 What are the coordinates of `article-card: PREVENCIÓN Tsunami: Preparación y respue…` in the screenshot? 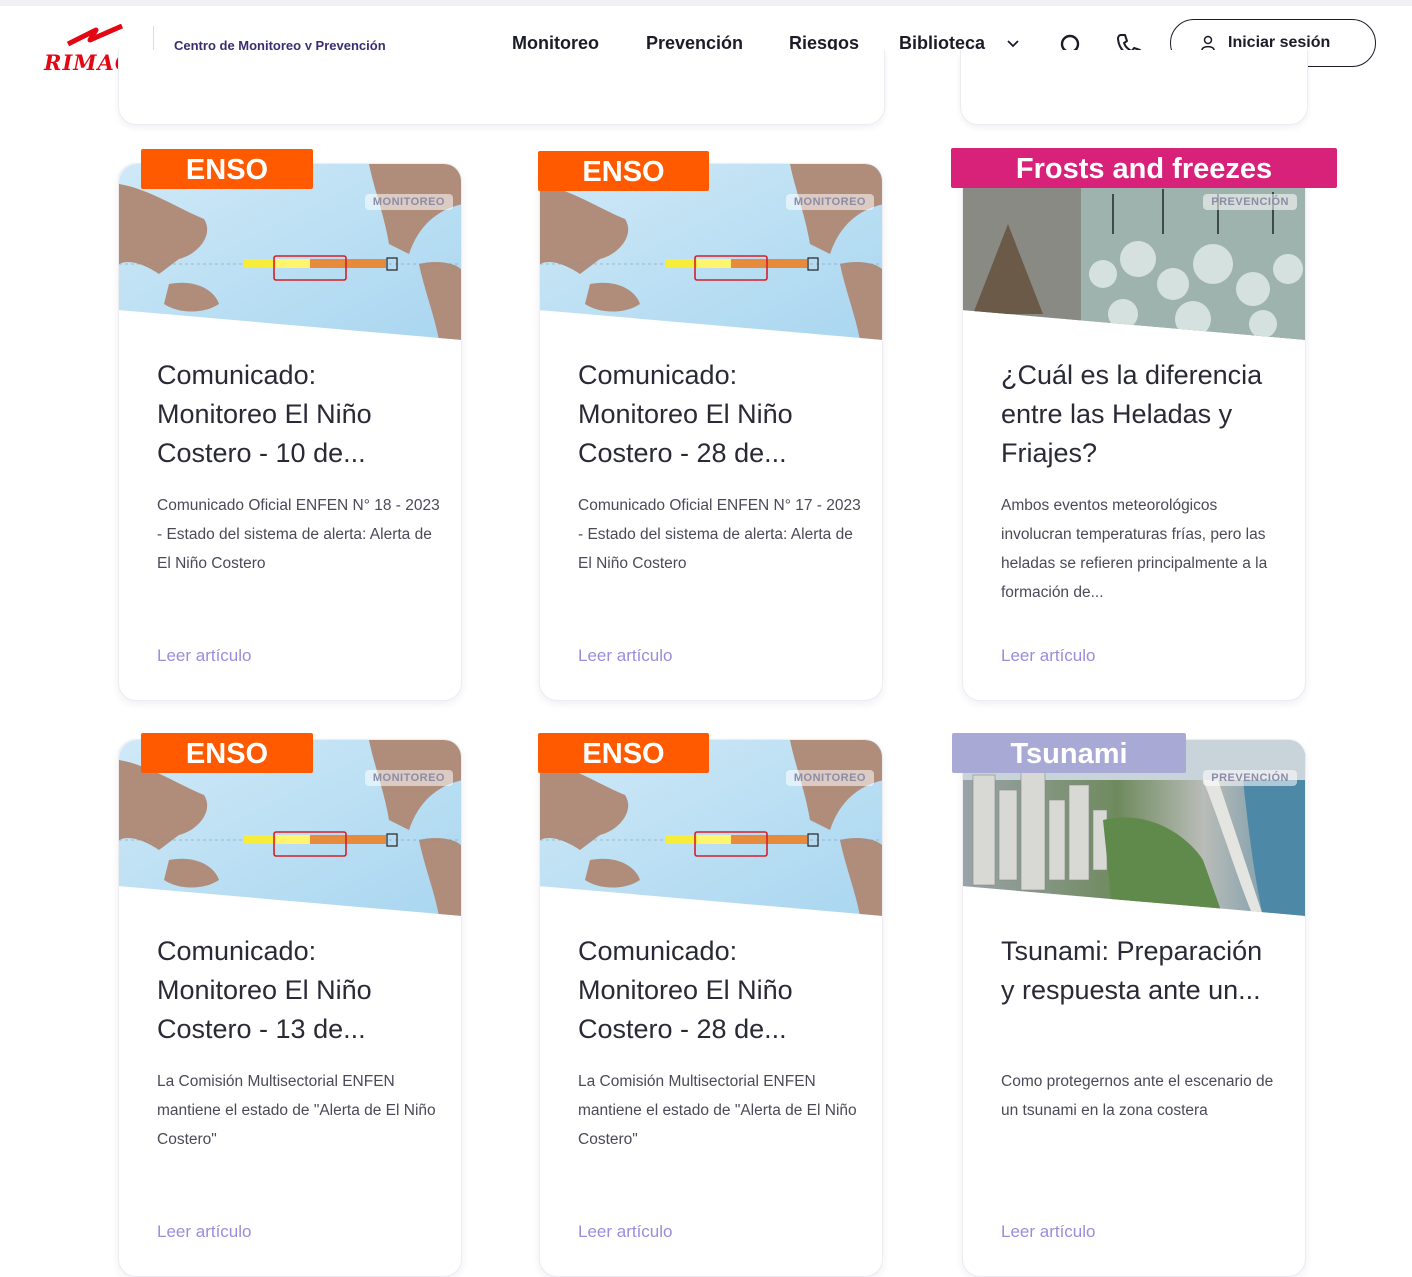 It's located at (1134, 1008).